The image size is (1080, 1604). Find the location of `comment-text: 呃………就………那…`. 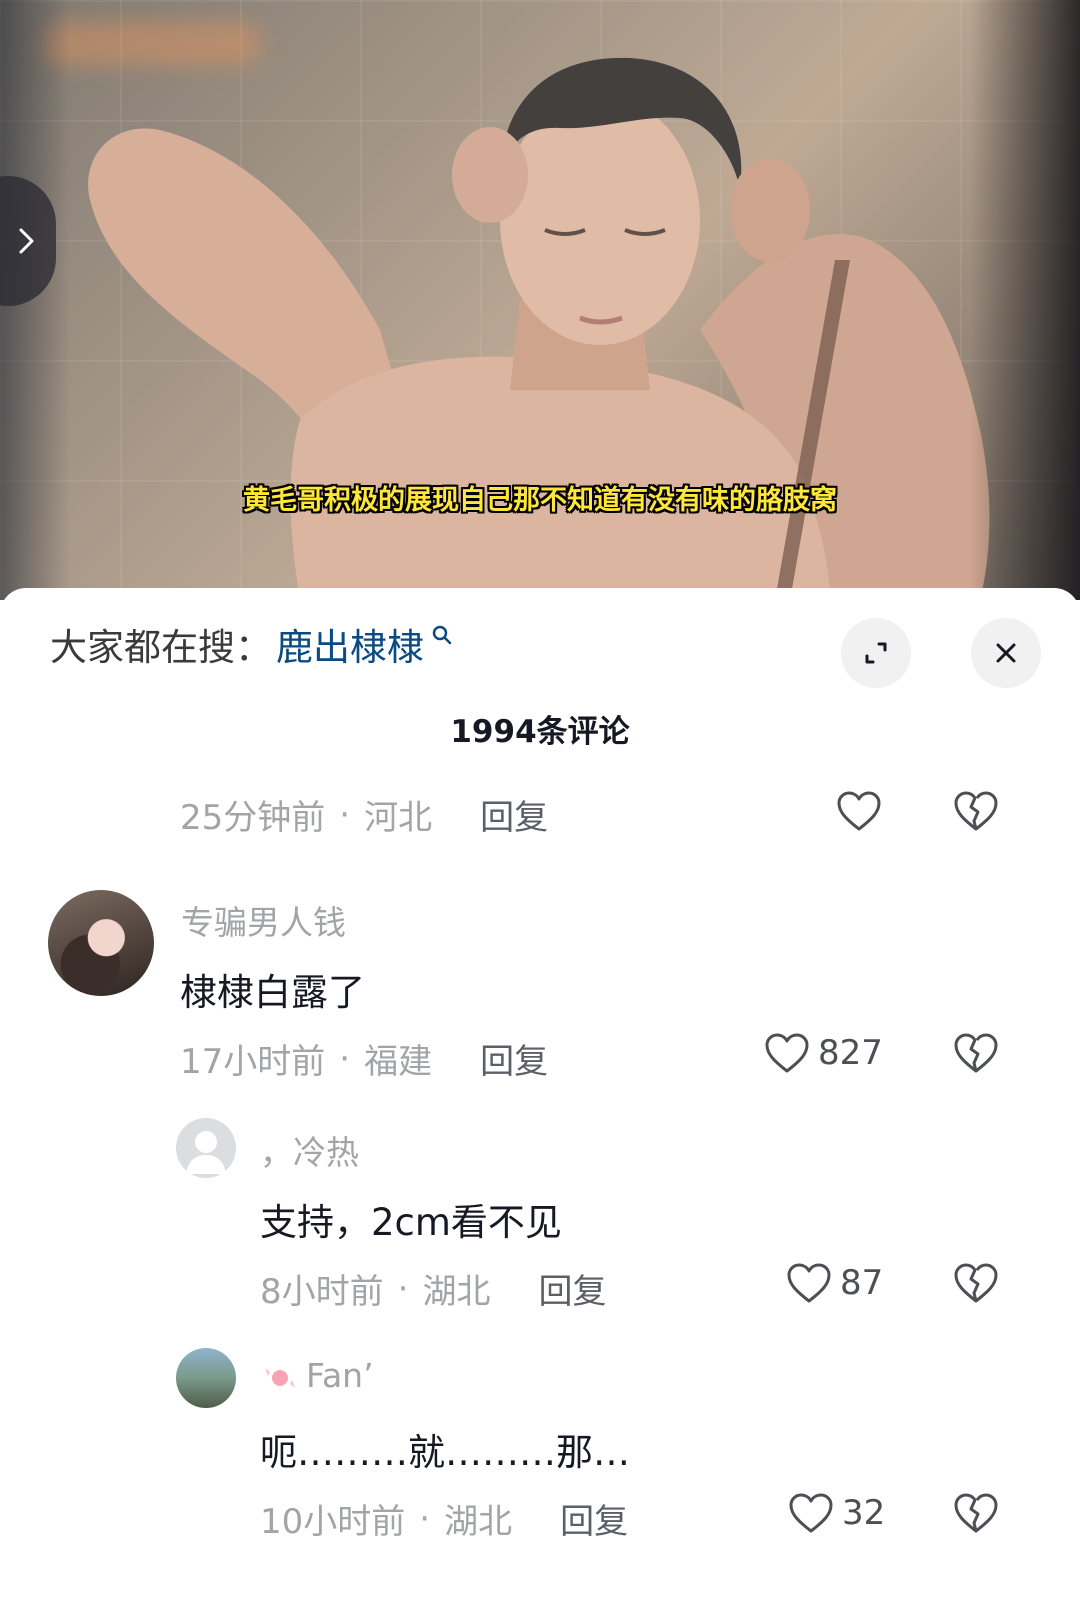

comment-text: 呃………就………那… is located at coordinates (445, 1452).